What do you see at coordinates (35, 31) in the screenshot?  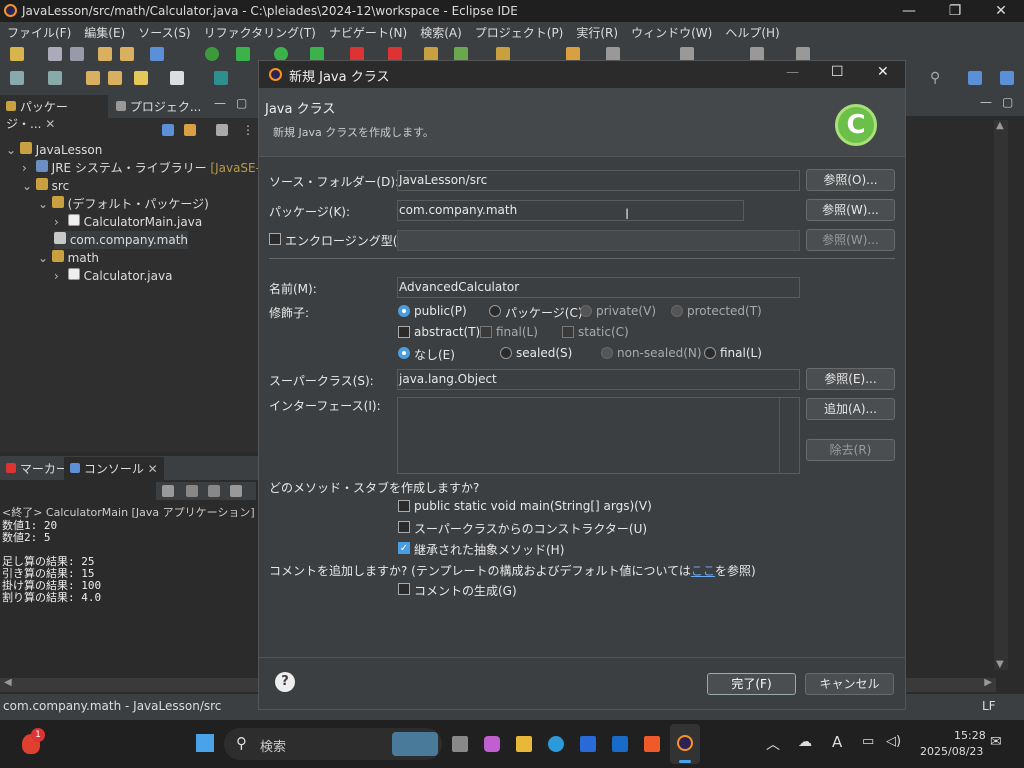 I see `menu-file: ファイル(F)` at bounding box center [35, 31].